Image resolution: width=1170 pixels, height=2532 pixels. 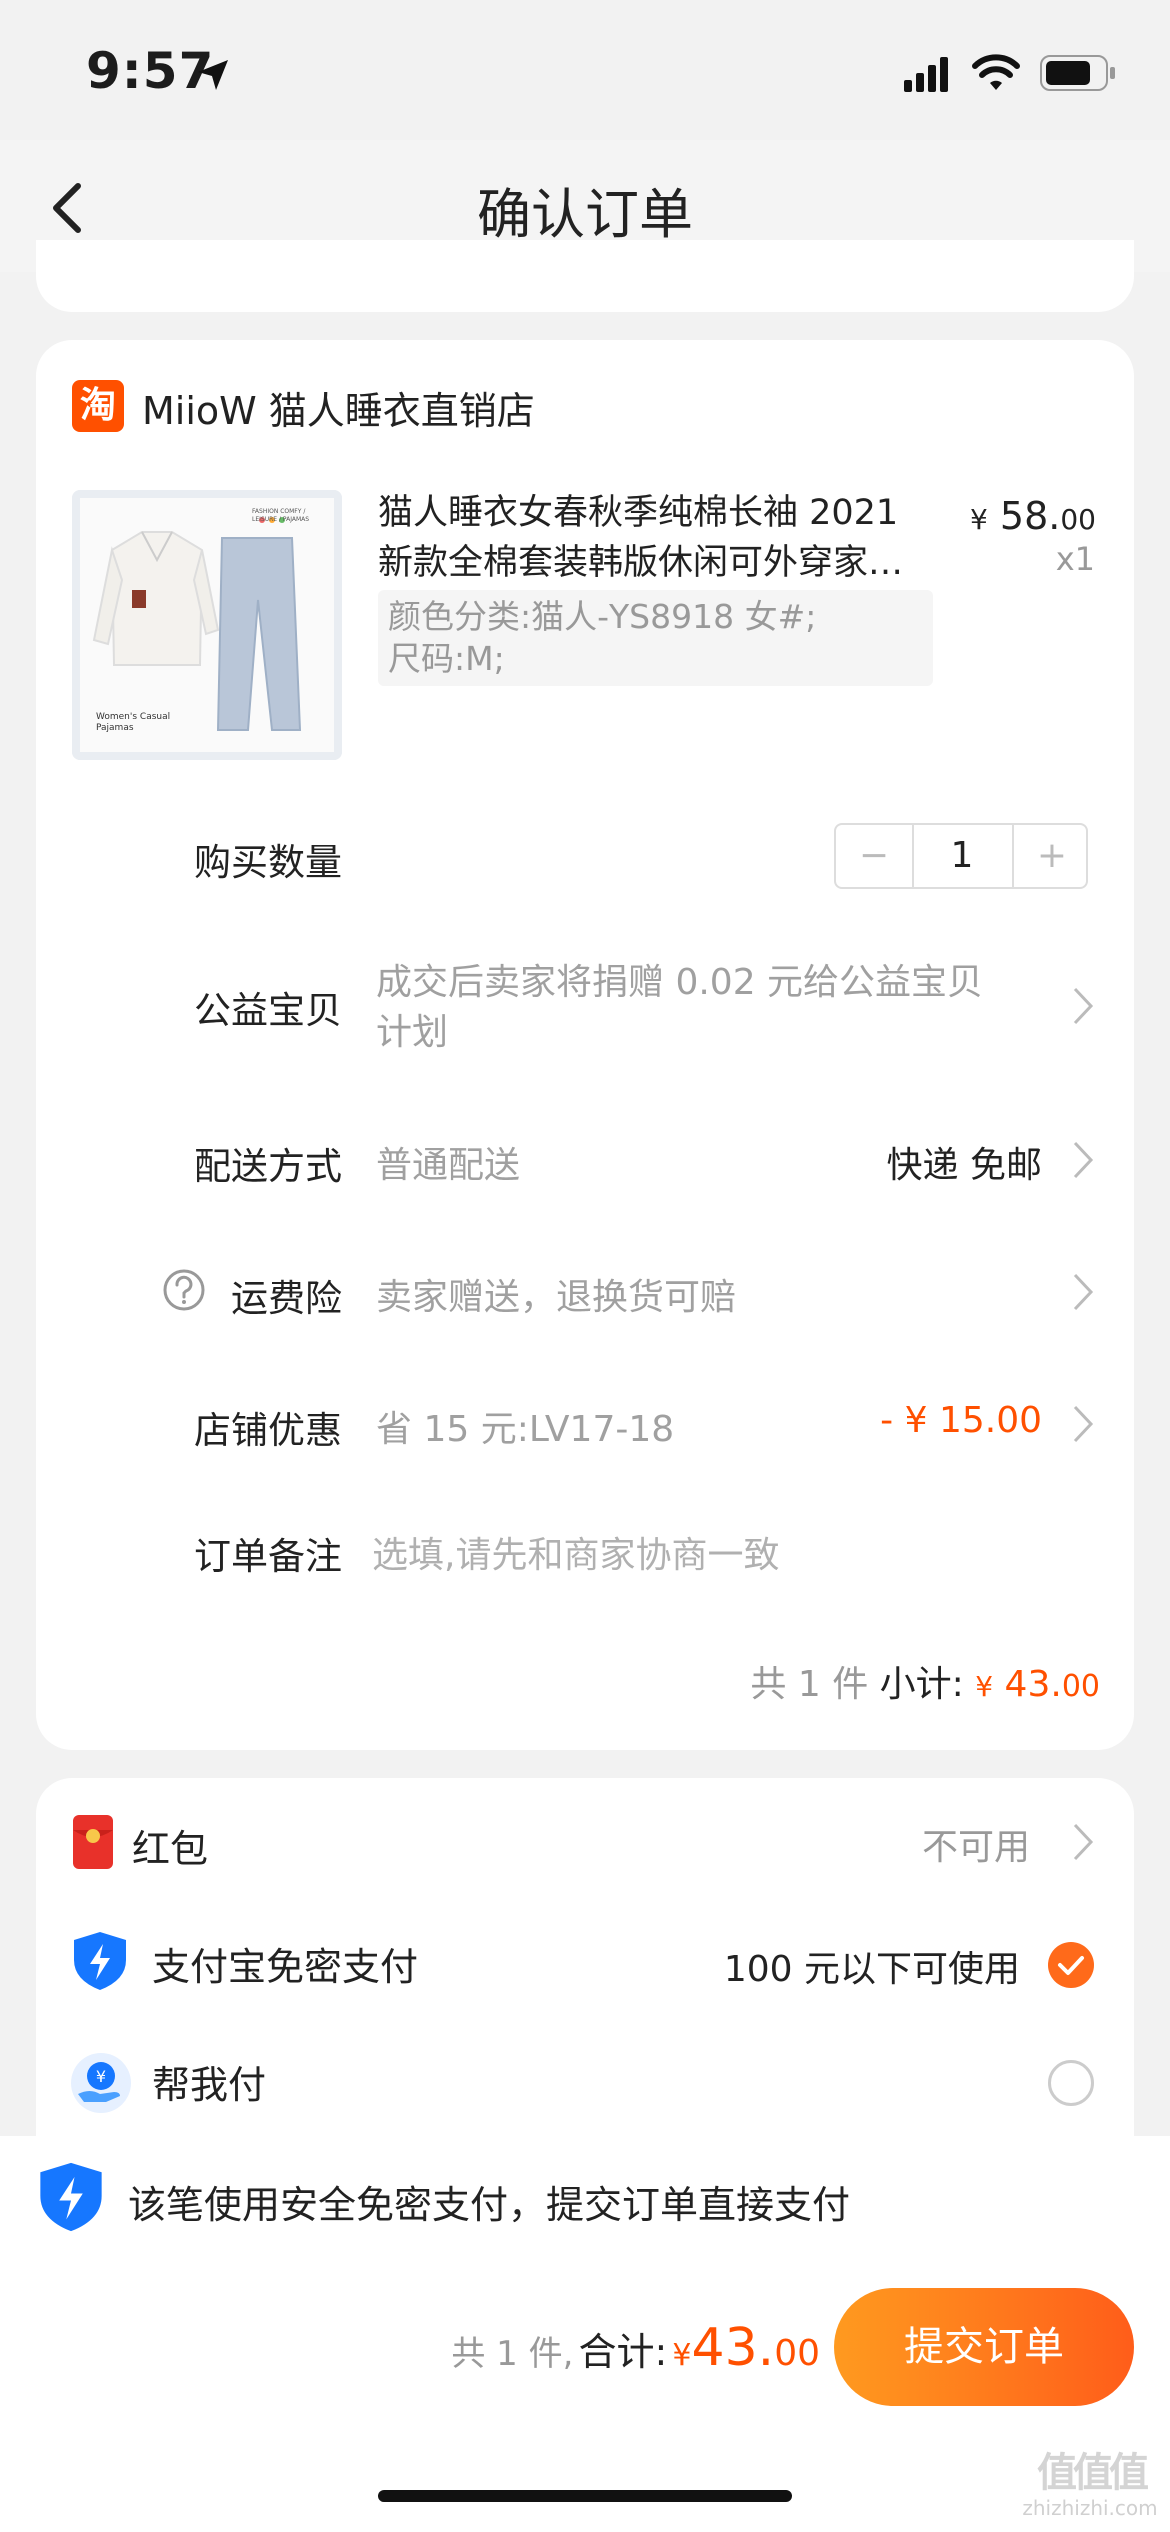 What do you see at coordinates (1093, 2473) in the screenshot?
I see `watermark-logo: 值值值` at bounding box center [1093, 2473].